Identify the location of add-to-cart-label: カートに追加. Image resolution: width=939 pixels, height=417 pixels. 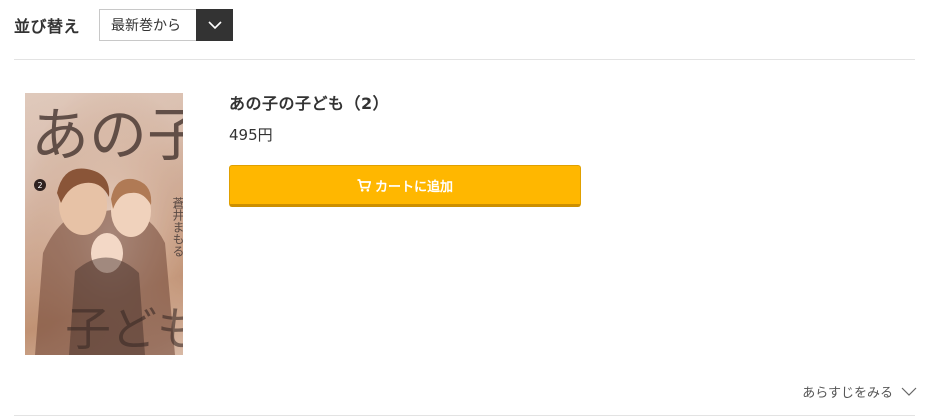
(413, 187).